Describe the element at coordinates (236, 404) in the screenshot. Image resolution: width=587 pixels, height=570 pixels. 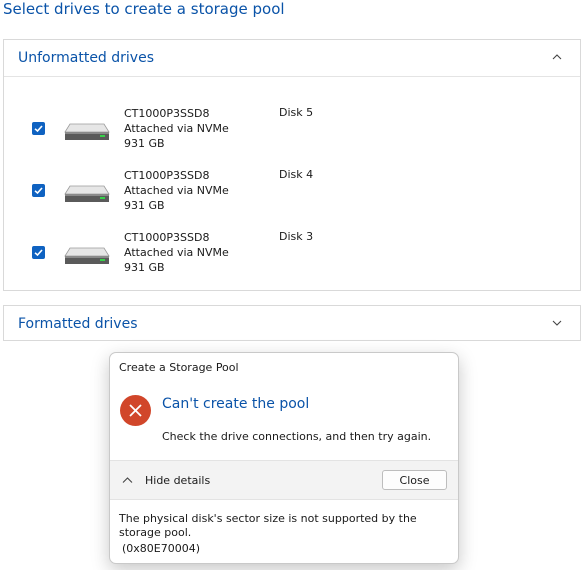
I see `dialog-heading: Can't create the pool` at that location.